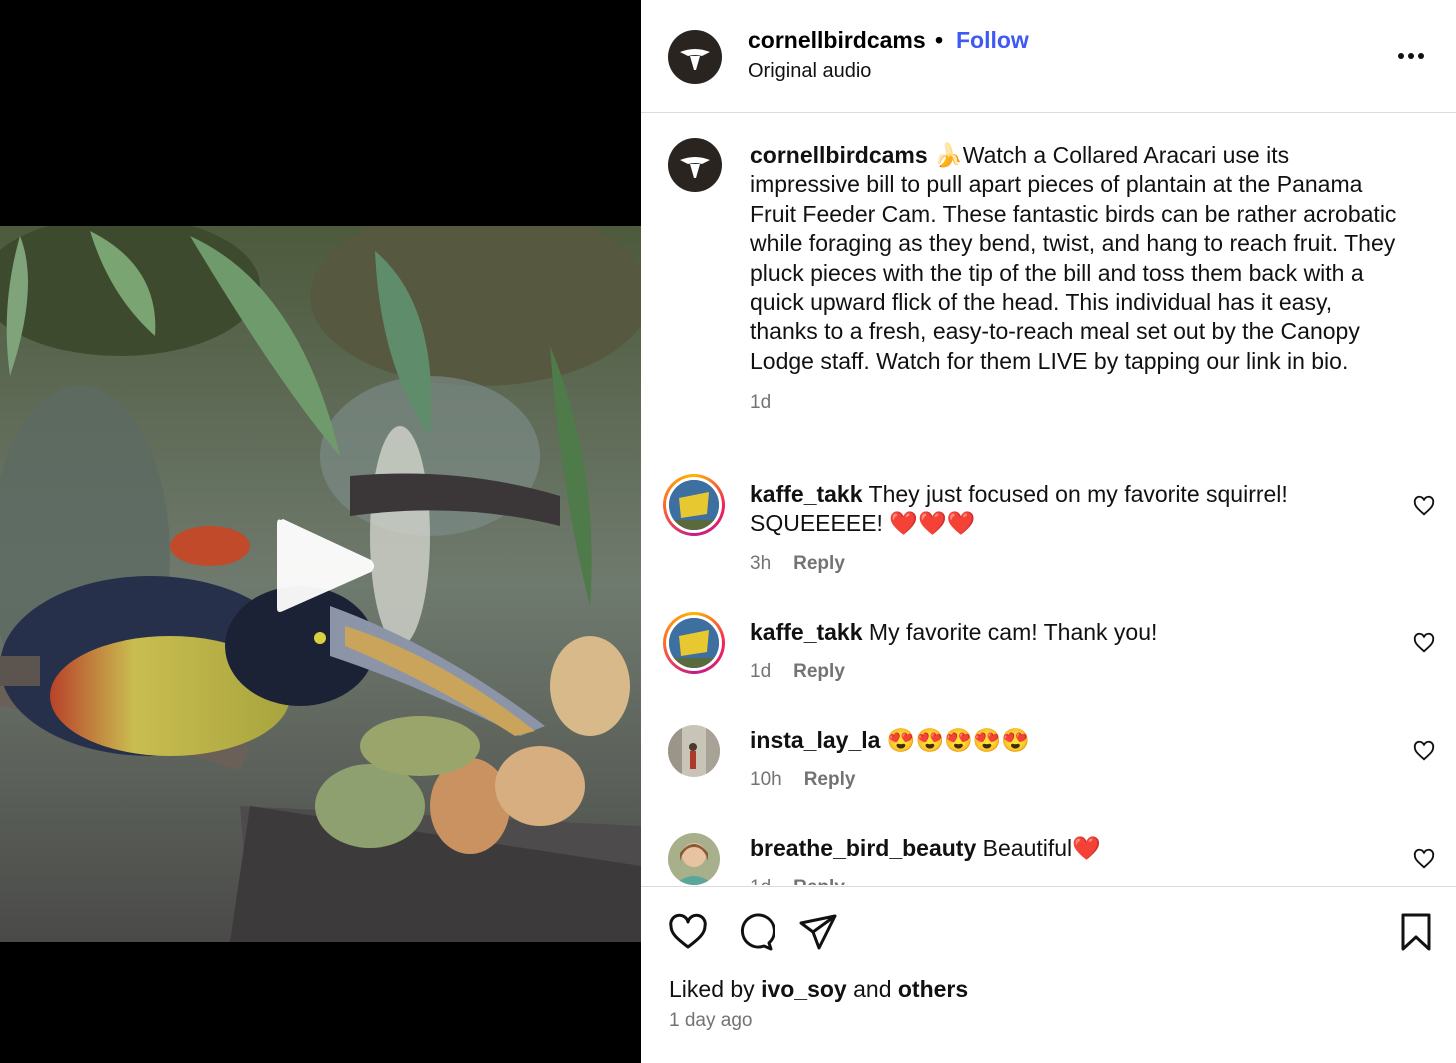 The image size is (1456, 1063). What do you see at coordinates (766, 779) in the screenshot?
I see `comment-time: 10h` at bounding box center [766, 779].